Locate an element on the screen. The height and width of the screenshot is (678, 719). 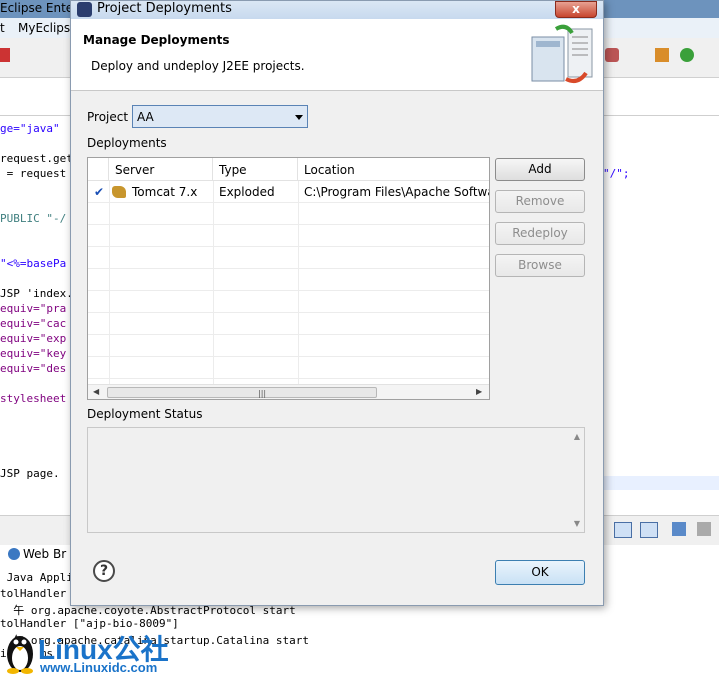
dialog-title: Project Deployments is located at coordinates (164, 8).